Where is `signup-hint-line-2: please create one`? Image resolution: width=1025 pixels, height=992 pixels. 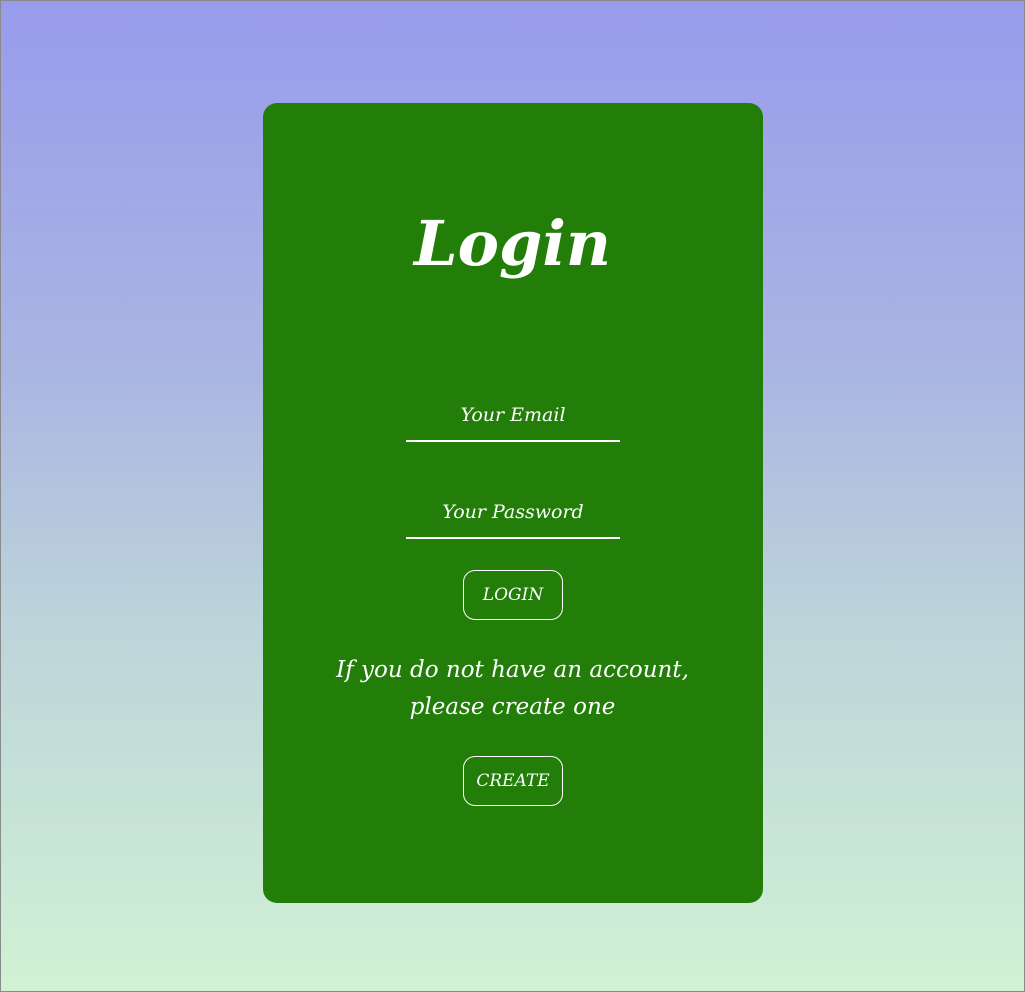
signup-hint-line-2: please create one is located at coordinates (512, 707).